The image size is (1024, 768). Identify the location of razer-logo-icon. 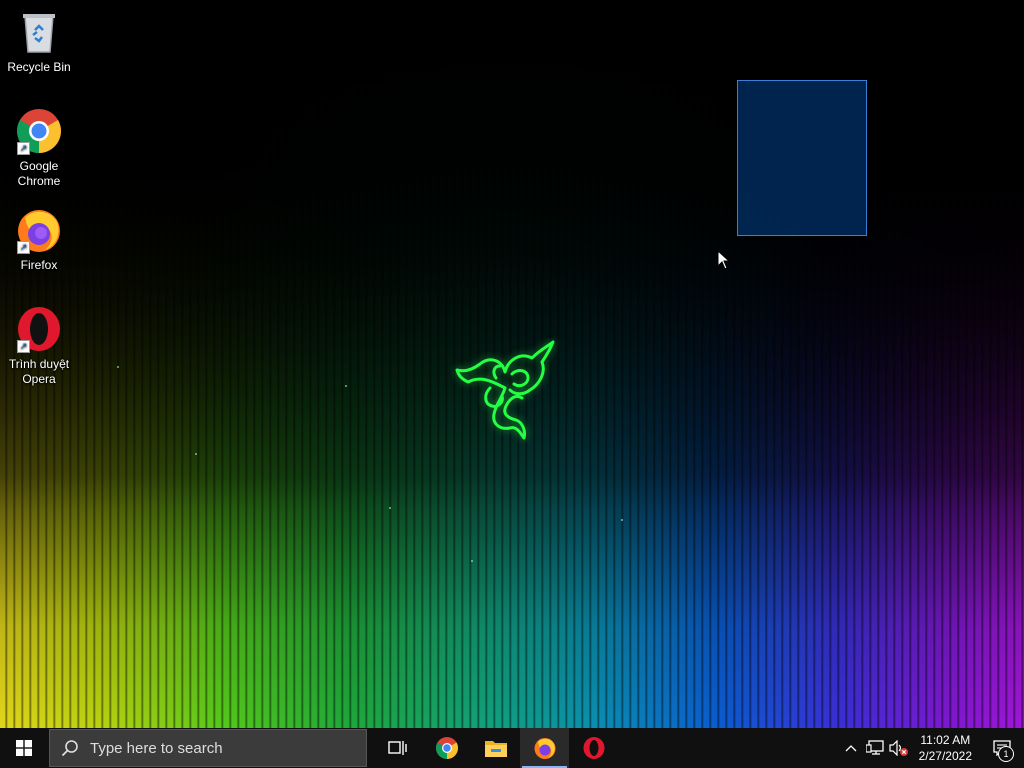
(505, 390).